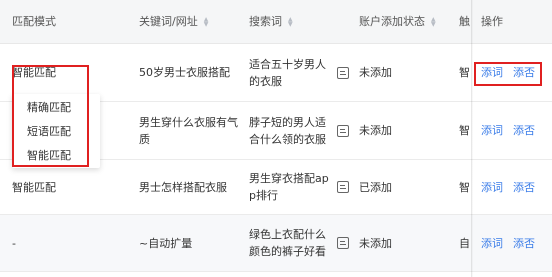 This screenshot has height=277, width=552. What do you see at coordinates (166, 243) in the screenshot?
I see `keyword-cell: ~自动扩量` at bounding box center [166, 243].